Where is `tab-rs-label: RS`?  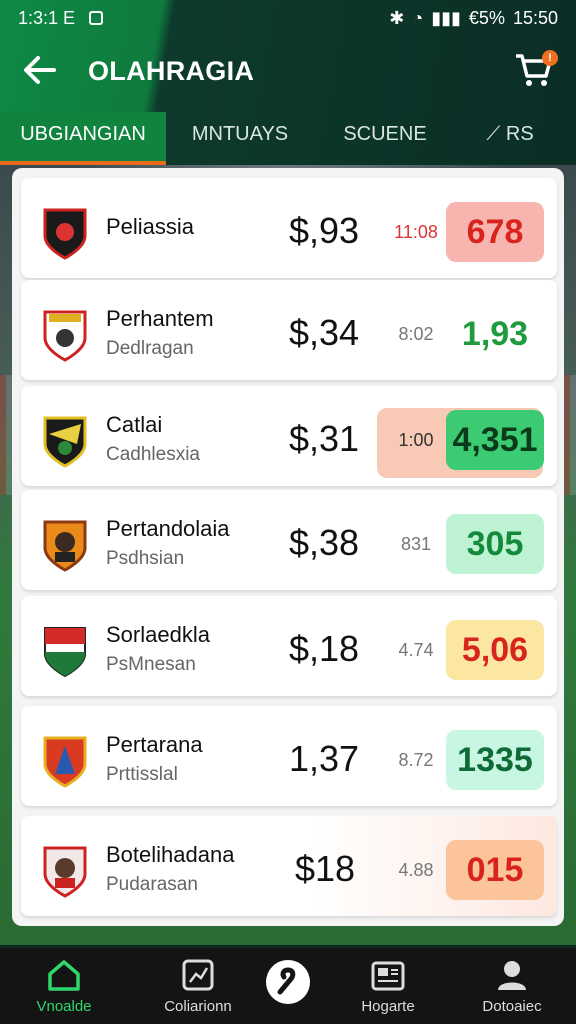 tab-rs-label: RS is located at coordinates (519, 134).